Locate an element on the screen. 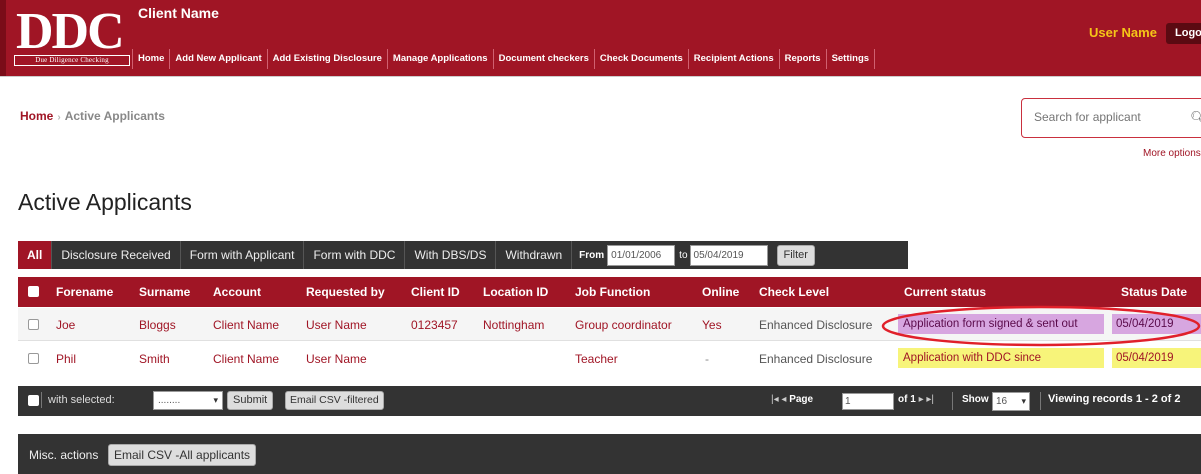 Image resolution: width=1201 pixels, height=474 pixels. col-account: Account is located at coordinates (237, 292).